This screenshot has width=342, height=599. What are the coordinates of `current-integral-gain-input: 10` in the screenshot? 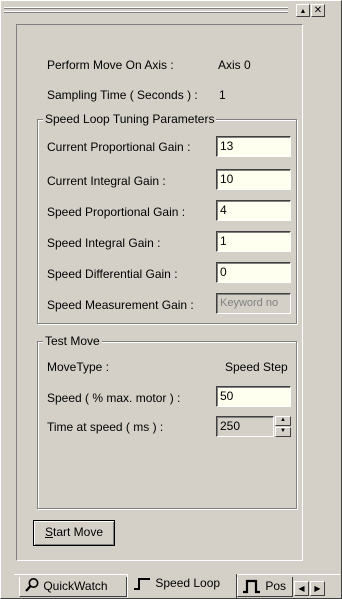 It's located at (253, 179).